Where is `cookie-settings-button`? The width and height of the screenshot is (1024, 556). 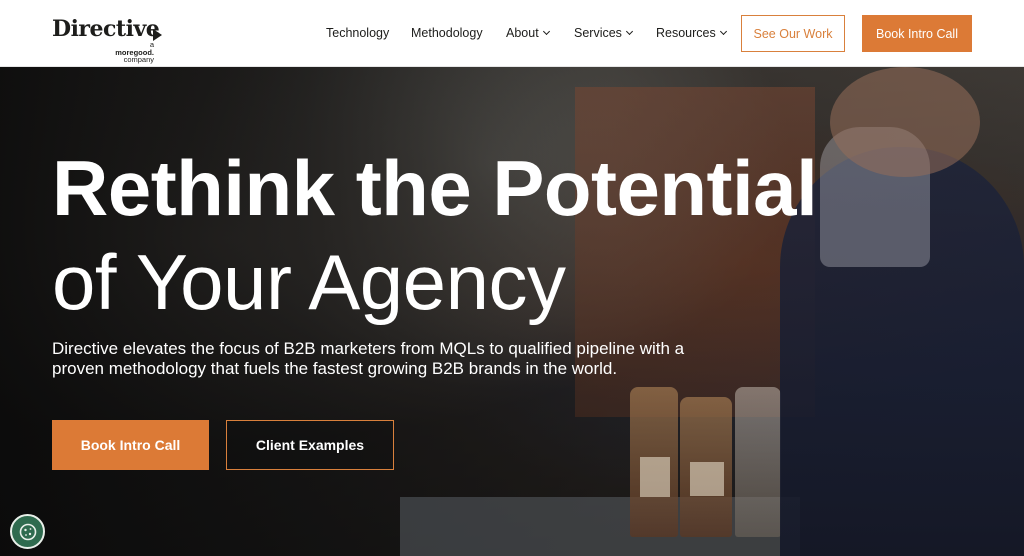 cookie-settings-button is located at coordinates (27, 531).